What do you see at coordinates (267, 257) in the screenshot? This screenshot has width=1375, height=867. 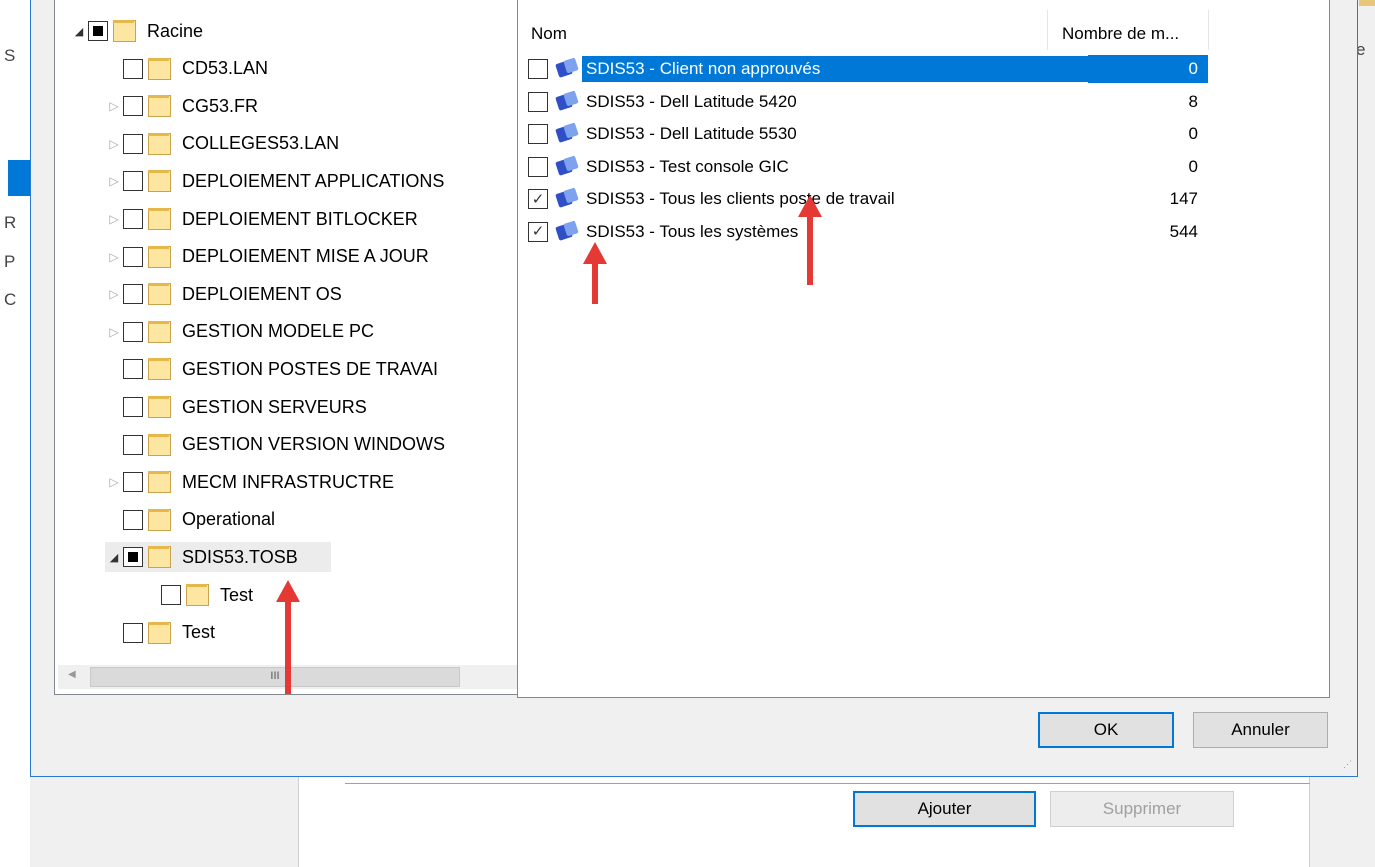 I see `tree-item: ▷ DEPLOIEMENT MISE A JOUR` at bounding box center [267, 257].